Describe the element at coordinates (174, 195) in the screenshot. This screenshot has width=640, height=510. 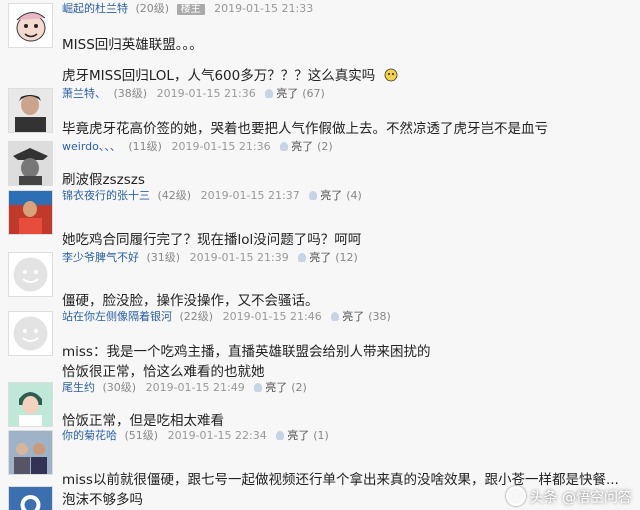
I see `user-level: (42级)` at that location.